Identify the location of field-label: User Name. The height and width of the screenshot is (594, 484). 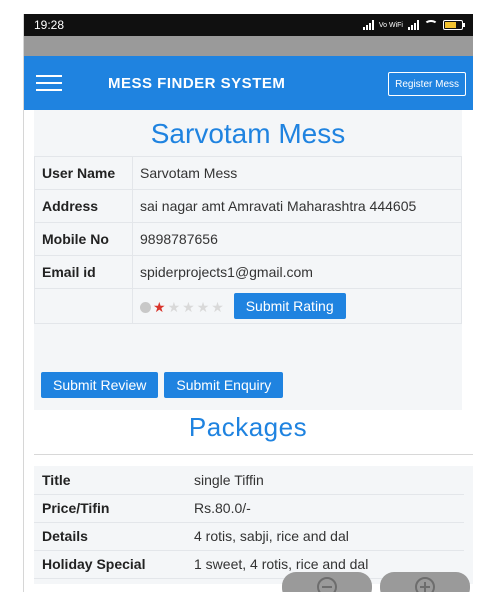
(83, 173).